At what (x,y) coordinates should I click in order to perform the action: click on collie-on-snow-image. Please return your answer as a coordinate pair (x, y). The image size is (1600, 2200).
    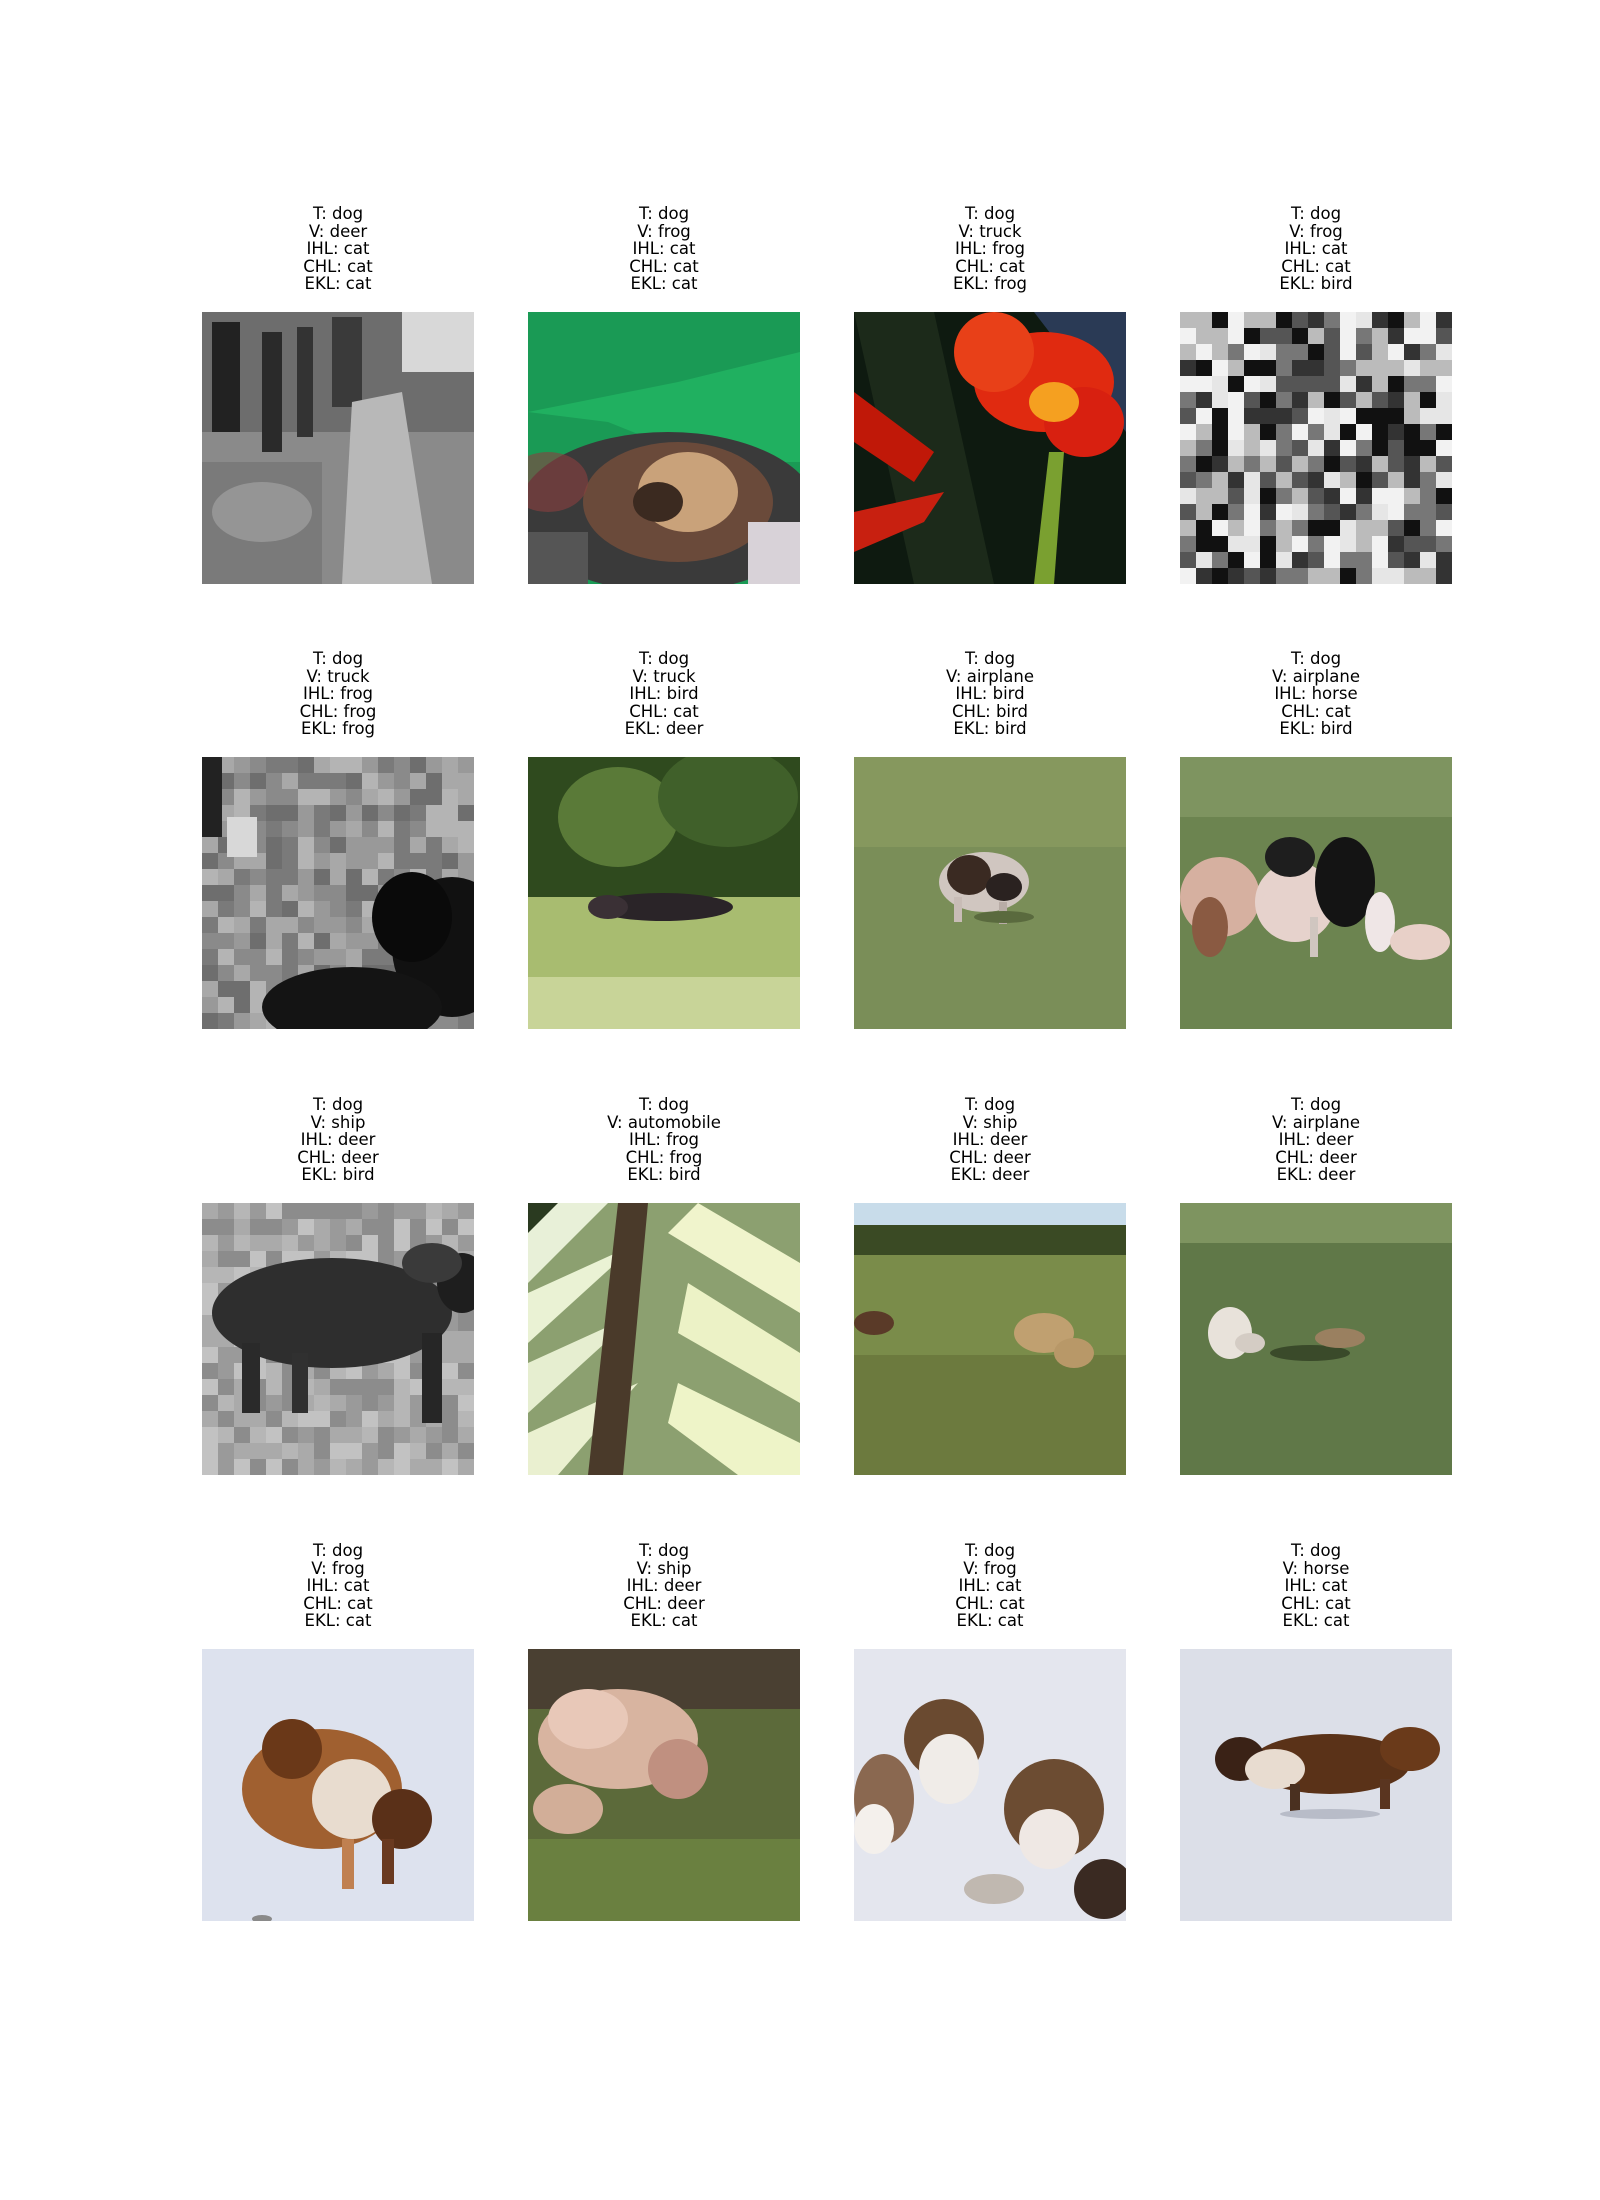
    Looking at the image, I should click on (338, 1785).